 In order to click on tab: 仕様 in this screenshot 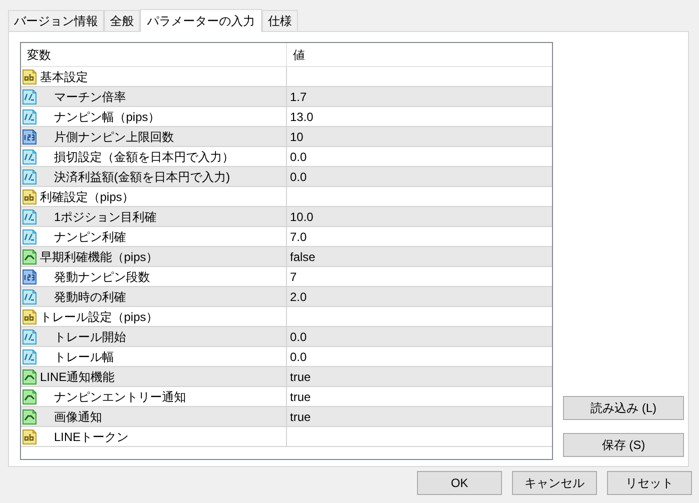, I will do `click(280, 20)`.